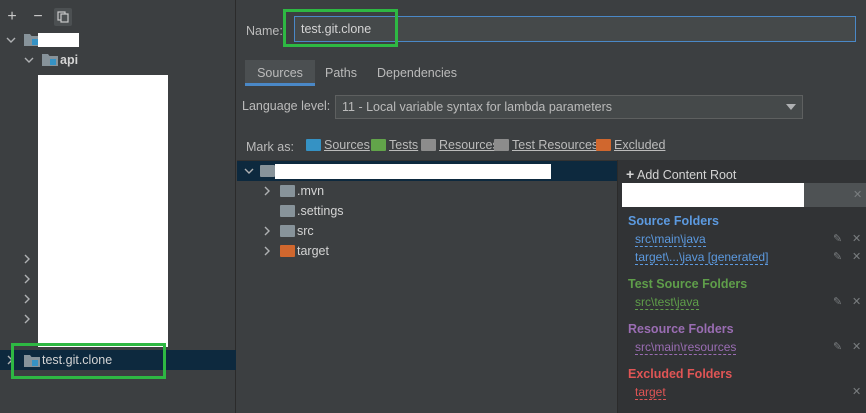 This screenshot has height=413, width=866. I want to click on content-tree-item: target, so click(313, 251).